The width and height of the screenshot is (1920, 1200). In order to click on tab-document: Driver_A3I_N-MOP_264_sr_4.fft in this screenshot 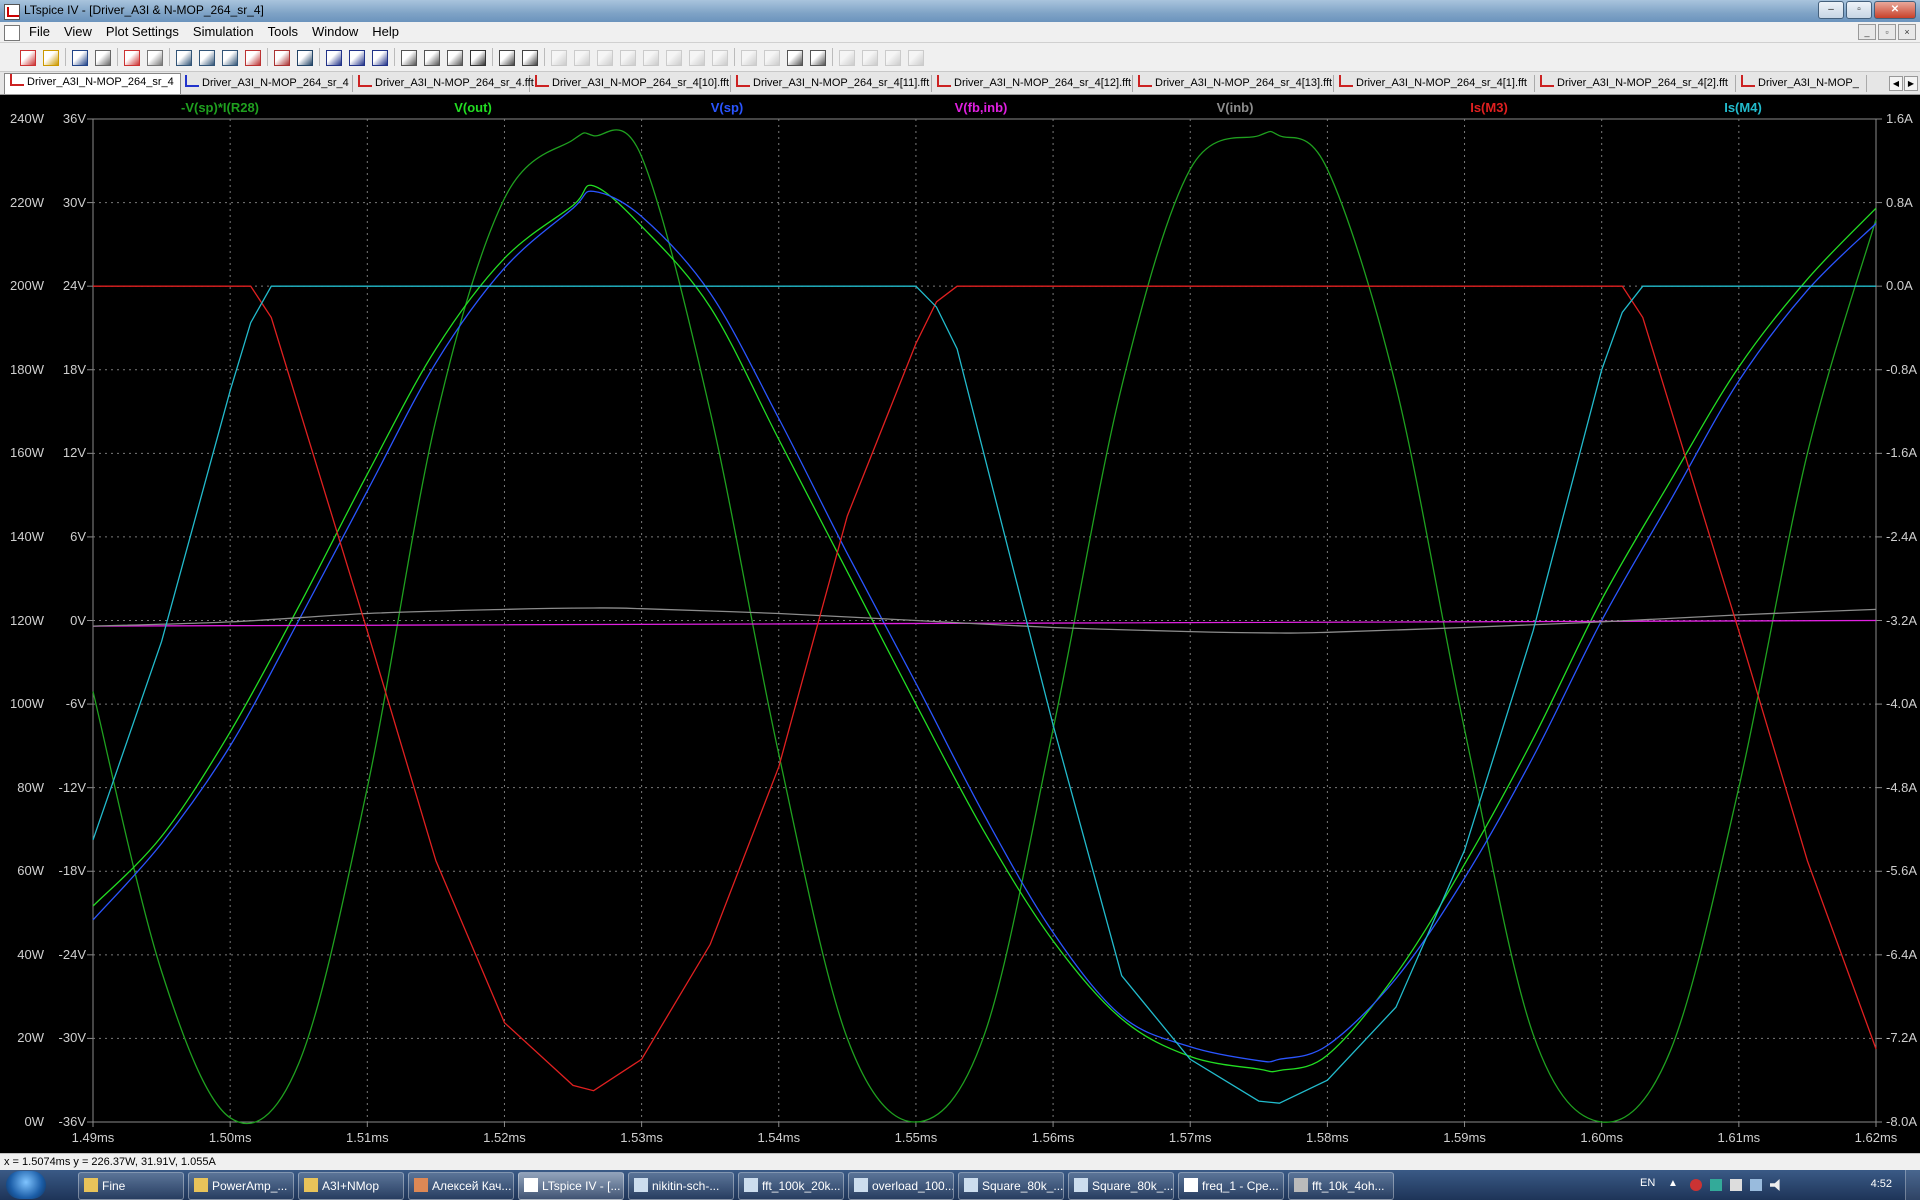, I will do `click(443, 83)`.